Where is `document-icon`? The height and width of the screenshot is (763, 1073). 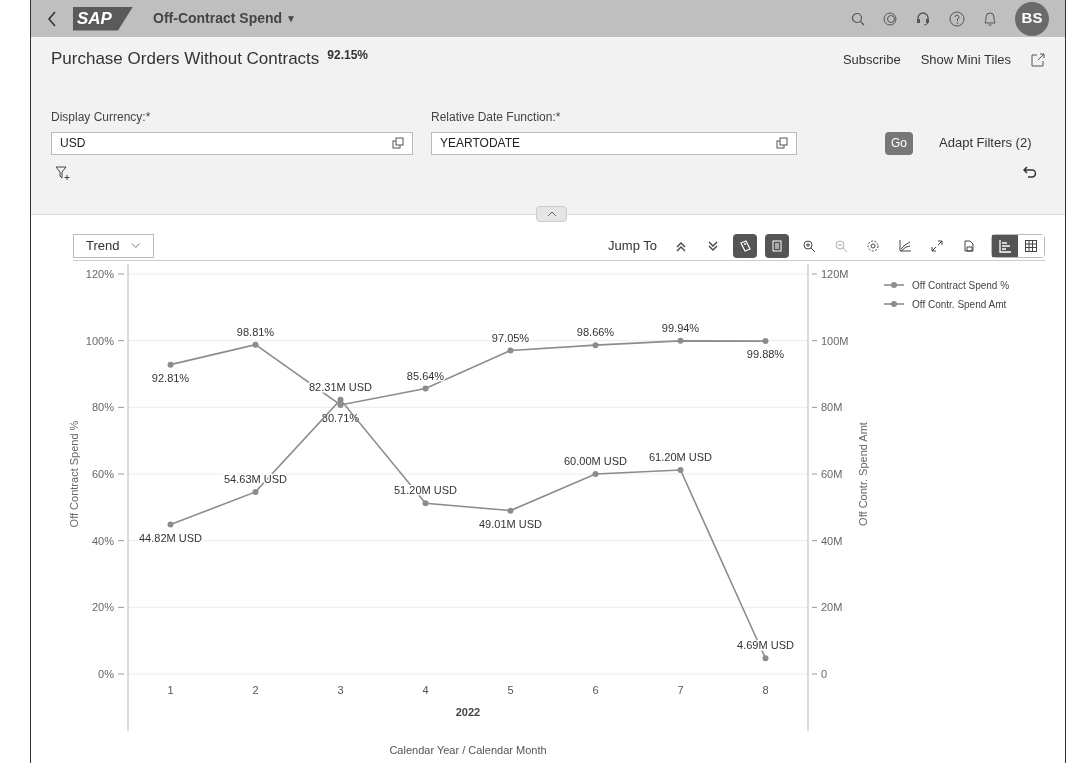
document-icon is located at coordinates (969, 245).